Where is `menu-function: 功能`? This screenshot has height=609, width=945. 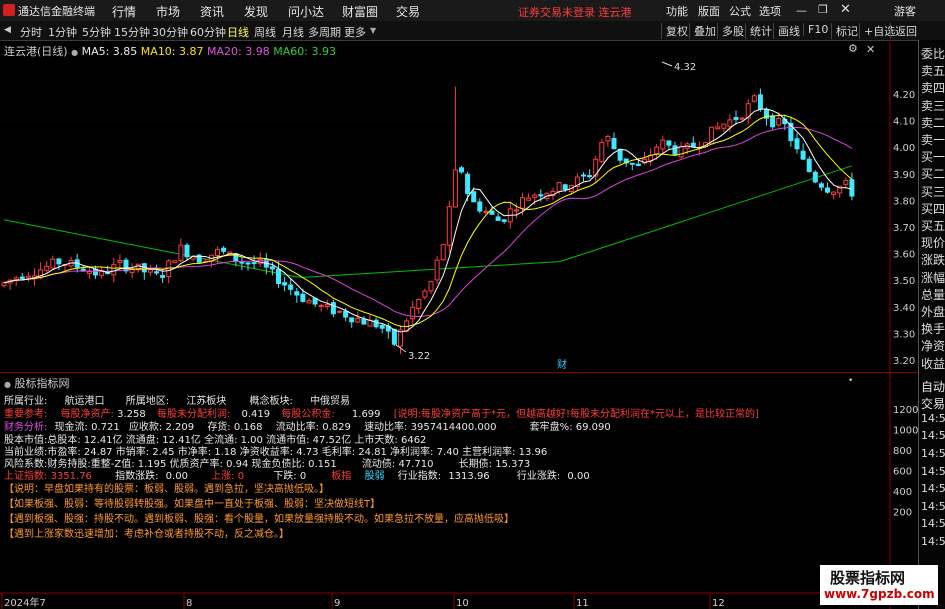
menu-function: 功能 is located at coordinates (677, 11).